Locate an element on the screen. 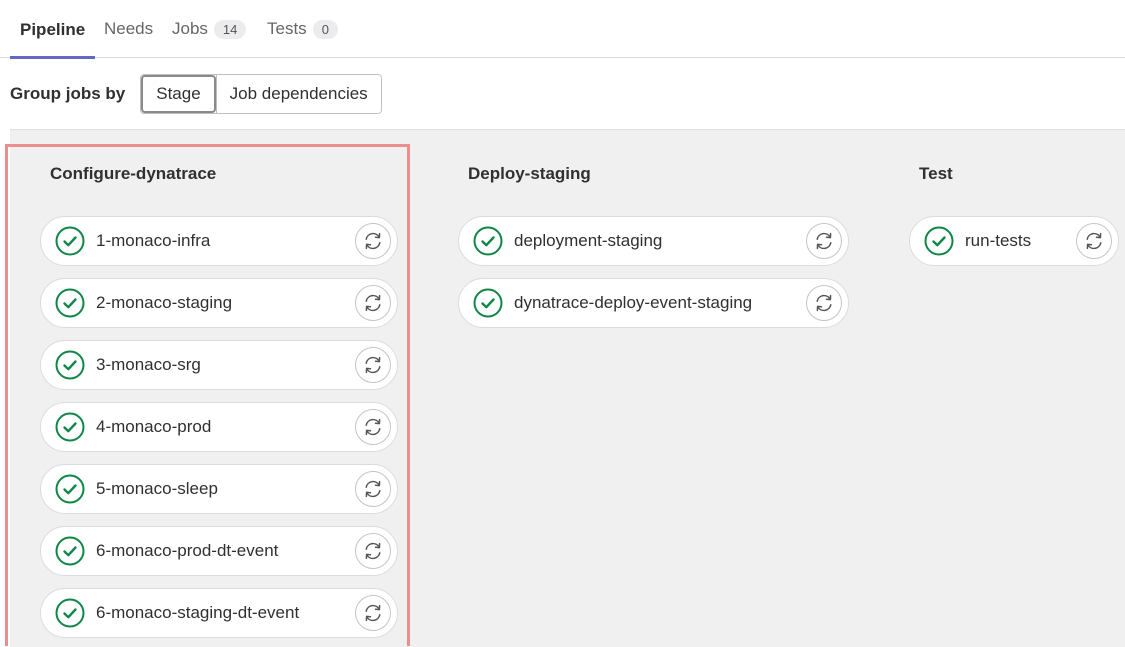  job-item: 4-monaco-prod is located at coordinates (219, 427).